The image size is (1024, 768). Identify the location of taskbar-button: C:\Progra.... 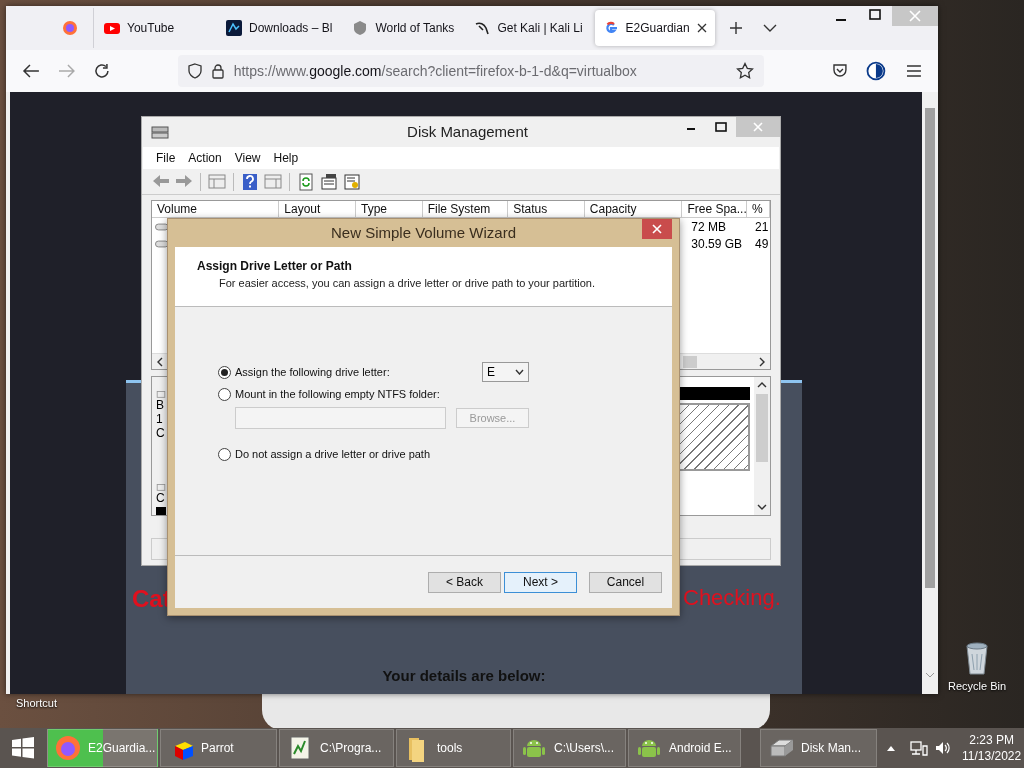
(336, 748).